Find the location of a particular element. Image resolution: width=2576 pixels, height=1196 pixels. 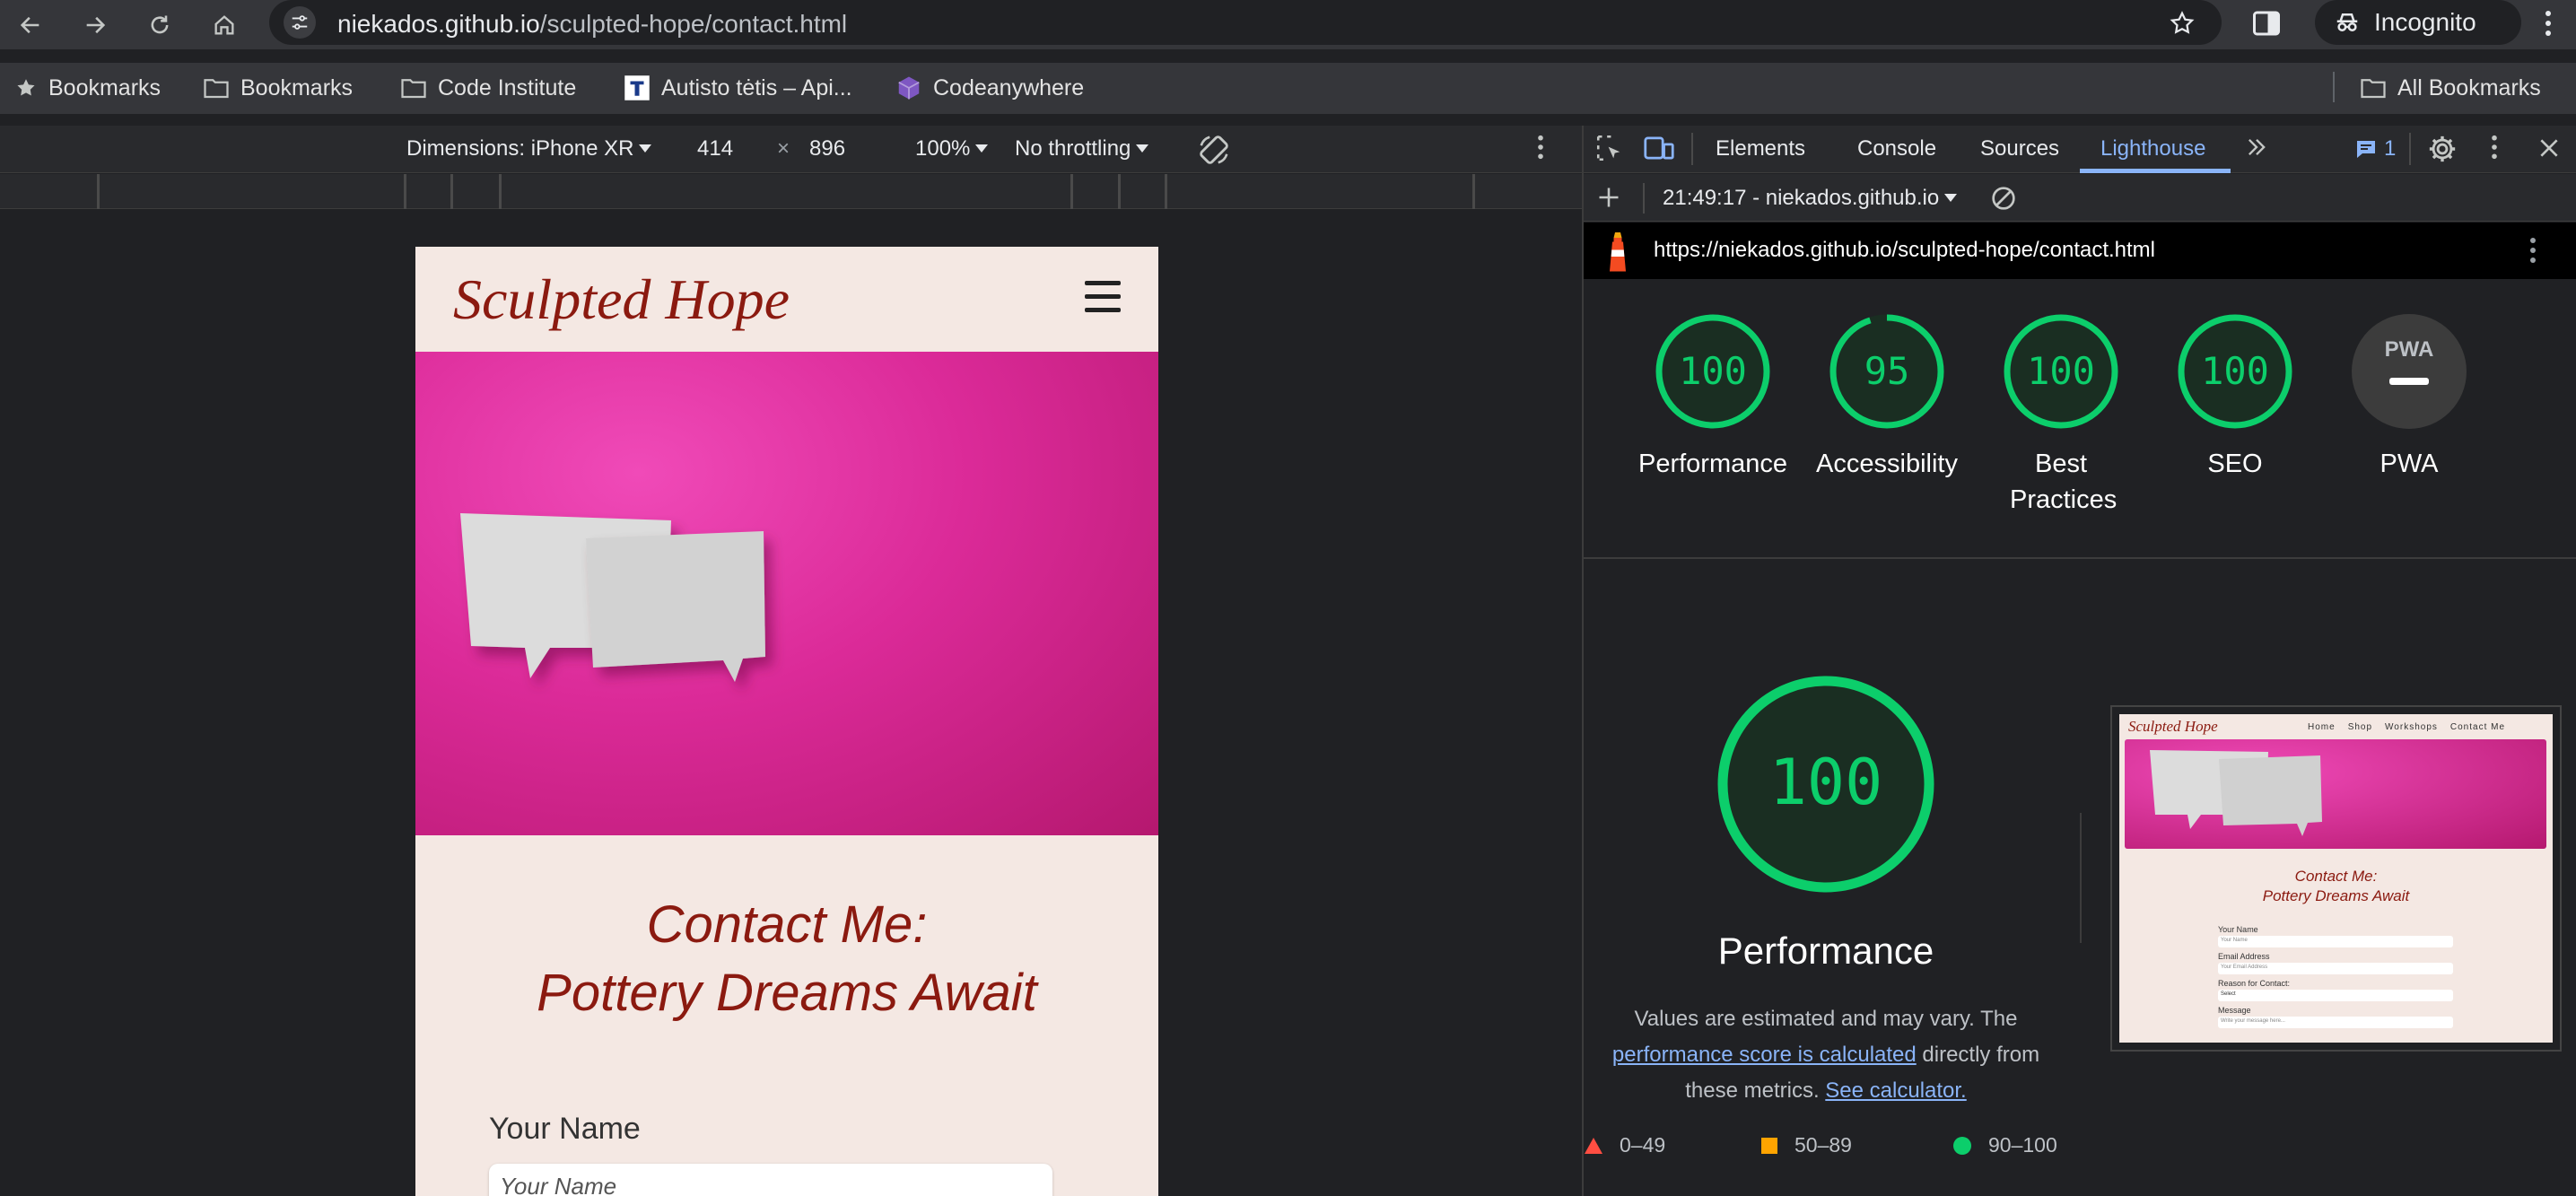

all-bookmarks-button: All Bookmarks is located at coordinates (2450, 88).